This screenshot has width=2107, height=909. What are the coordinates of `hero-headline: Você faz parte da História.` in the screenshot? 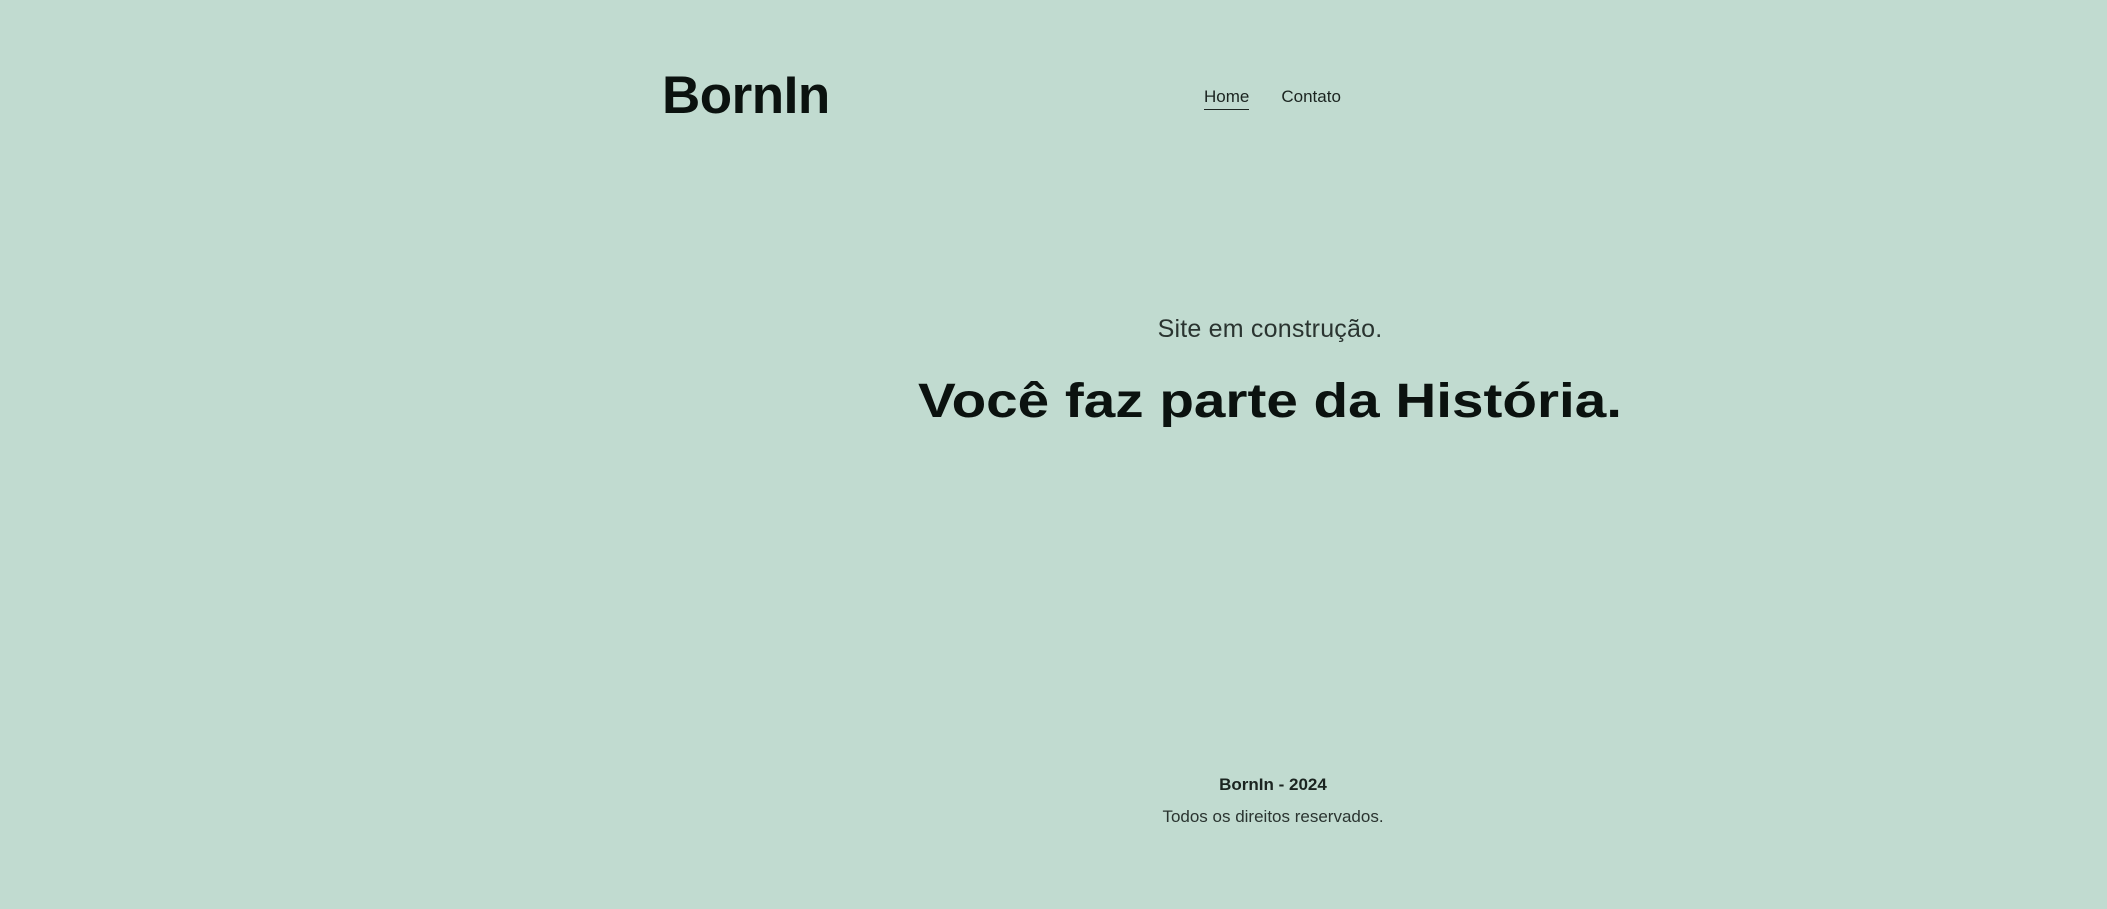 It's located at (1270, 401).